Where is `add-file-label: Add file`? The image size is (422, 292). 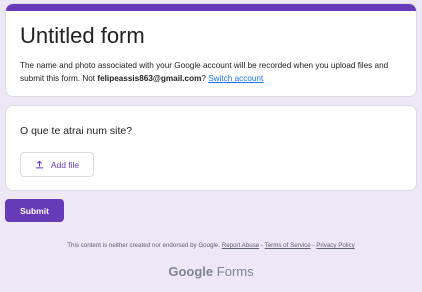
add-file-label: Add file is located at coordinates (65, 164).